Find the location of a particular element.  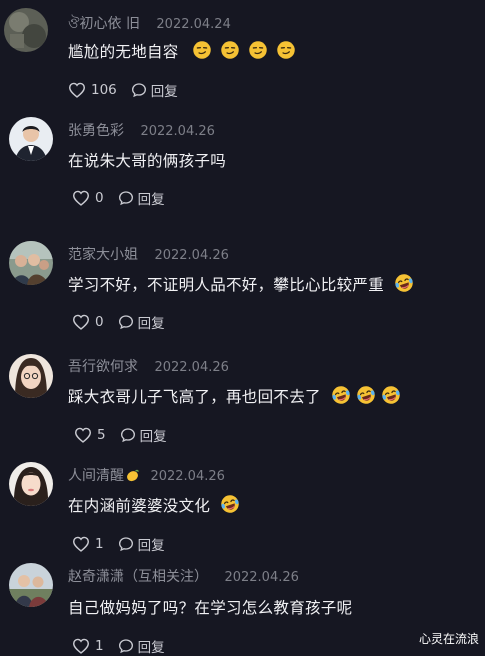

comment-actions: 106 回复 is located at coordinates (123, 90).